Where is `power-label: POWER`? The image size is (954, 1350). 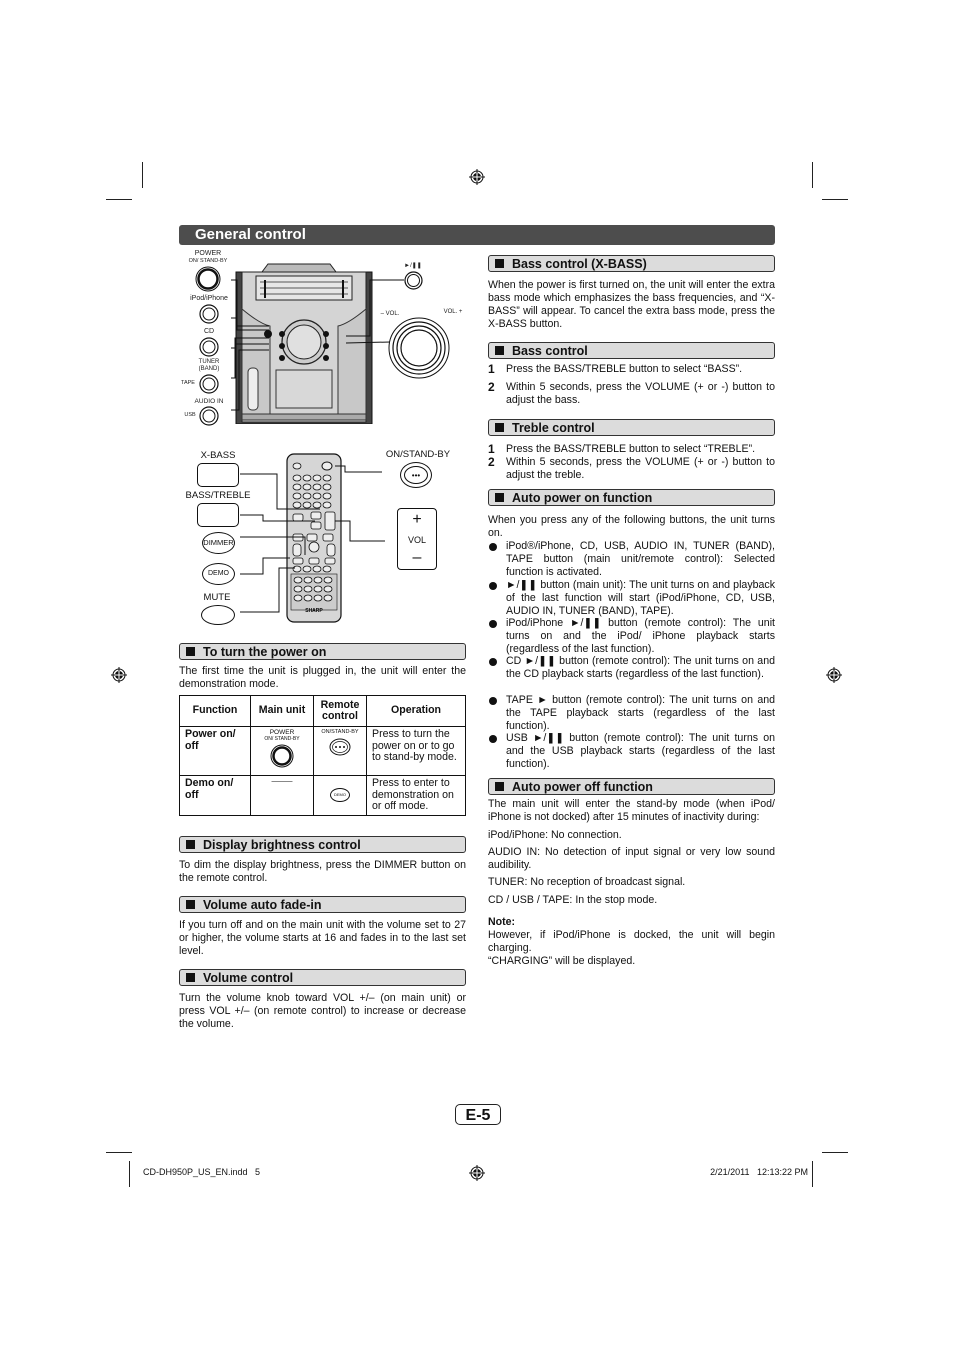 power-label: POWER is located at coordinates (282, 732).